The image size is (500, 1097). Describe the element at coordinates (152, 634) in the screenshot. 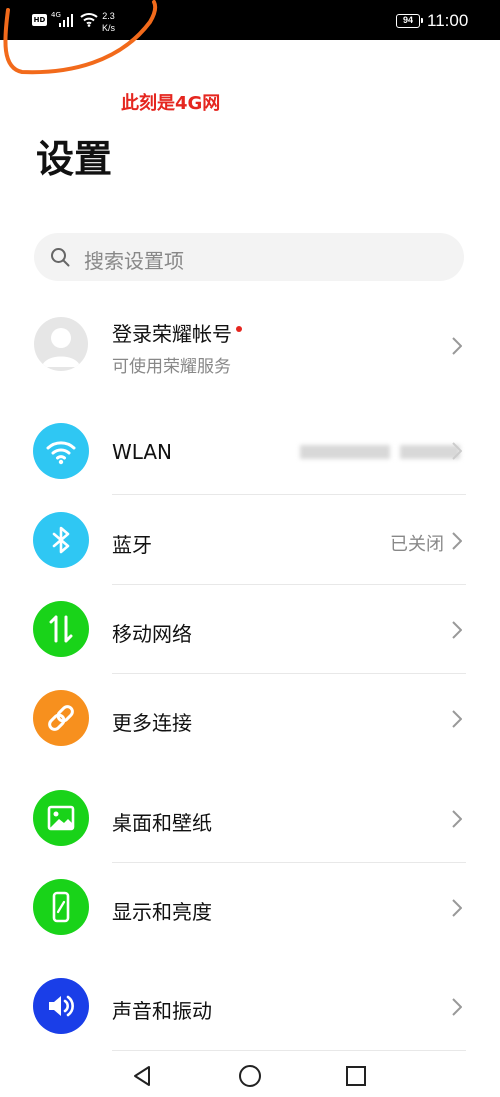

I see `setting-label: 移动网络` at that location.